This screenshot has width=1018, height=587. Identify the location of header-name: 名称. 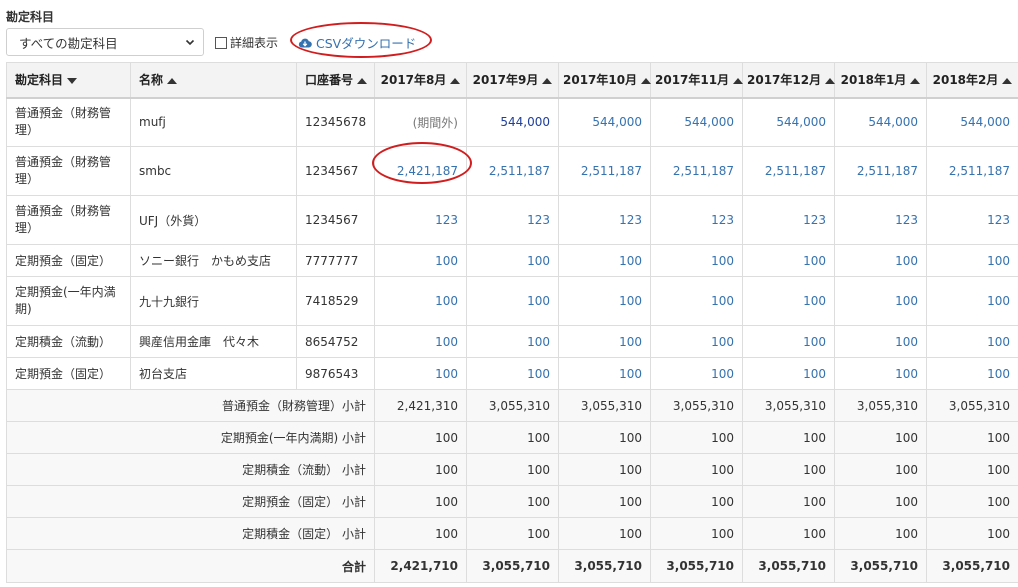
(213, 80).